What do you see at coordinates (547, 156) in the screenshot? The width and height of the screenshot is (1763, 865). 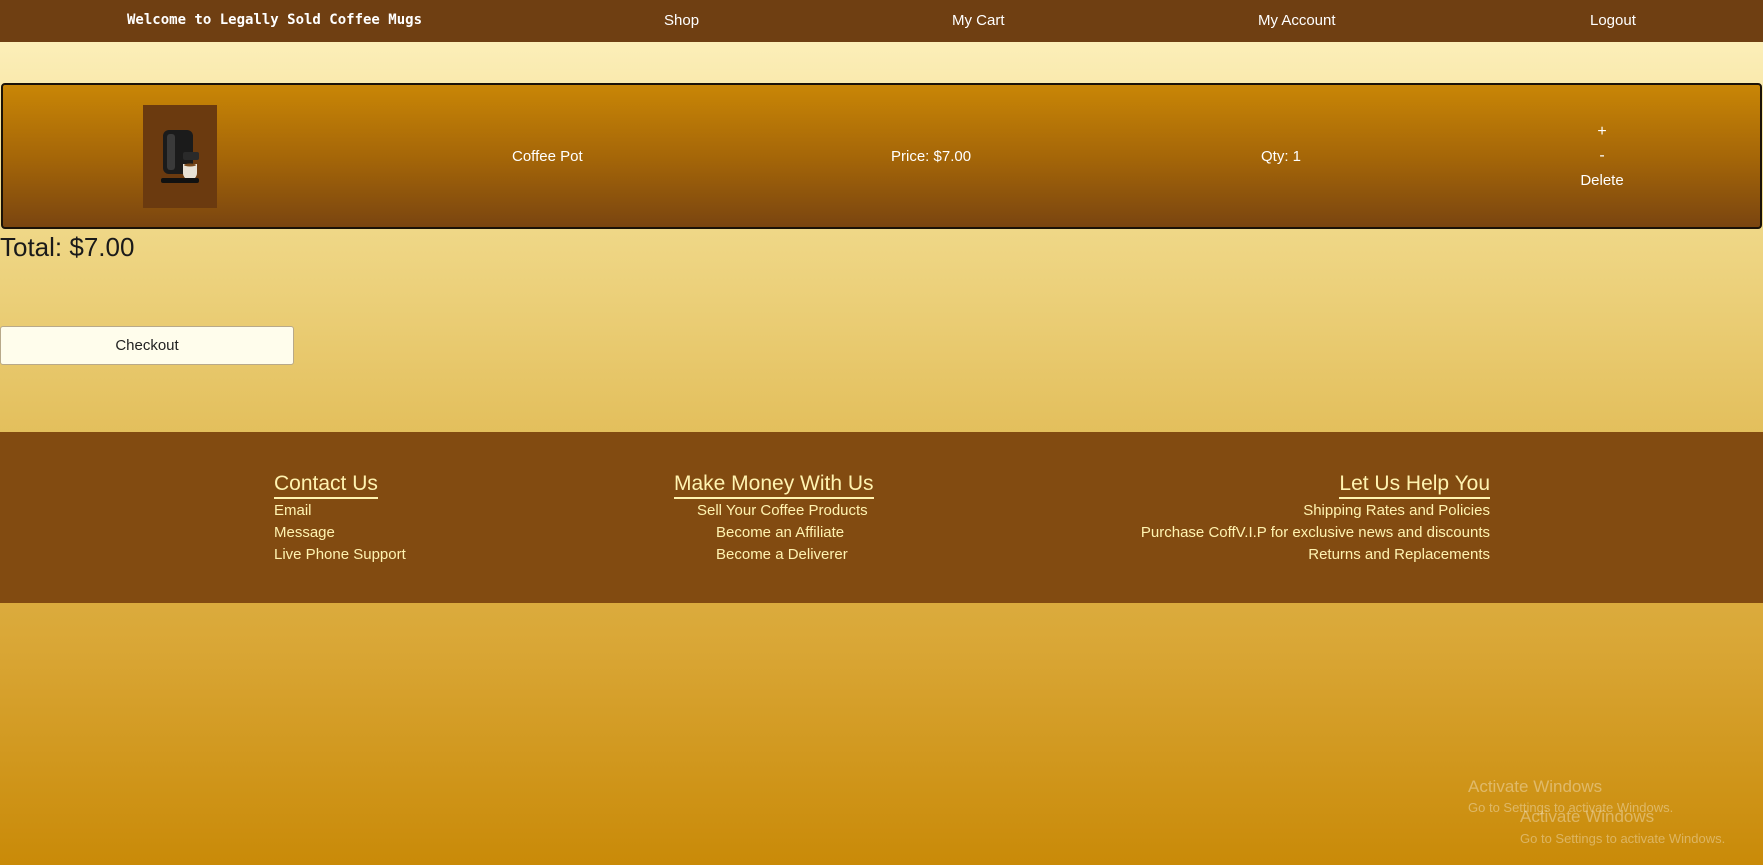 I see `product-name: Coffee Pot` at bounding box center [547, 156].